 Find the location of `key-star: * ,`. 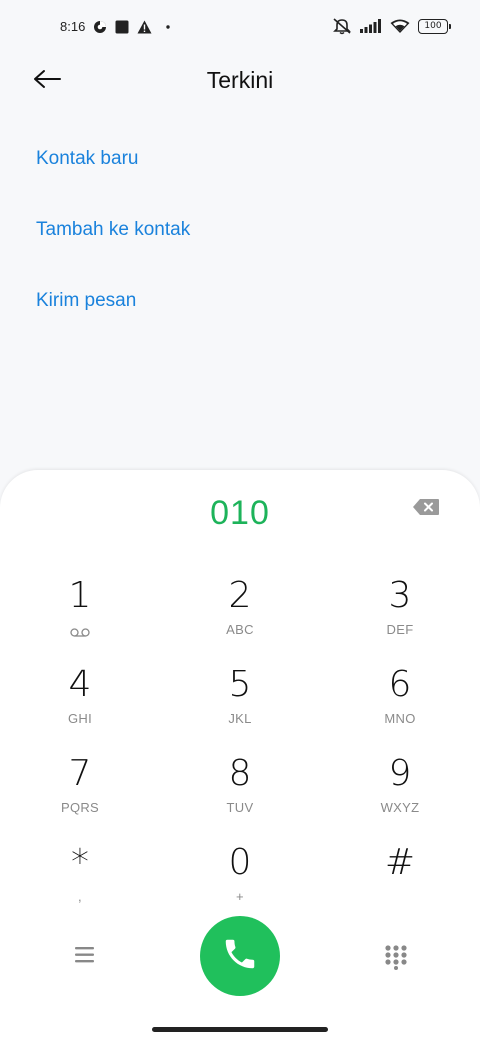

key-star: * , is located at coordinates (80, 883).